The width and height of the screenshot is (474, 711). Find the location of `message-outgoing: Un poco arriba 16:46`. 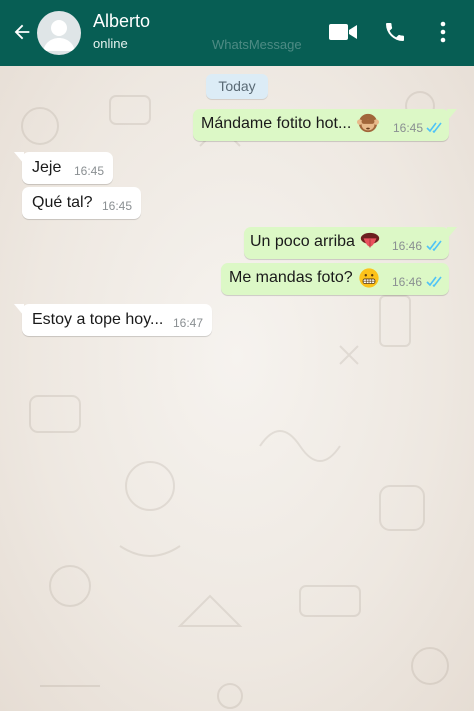

message-outgoing: Un poco arriba 16:46 is located at coordinates (350, 243).